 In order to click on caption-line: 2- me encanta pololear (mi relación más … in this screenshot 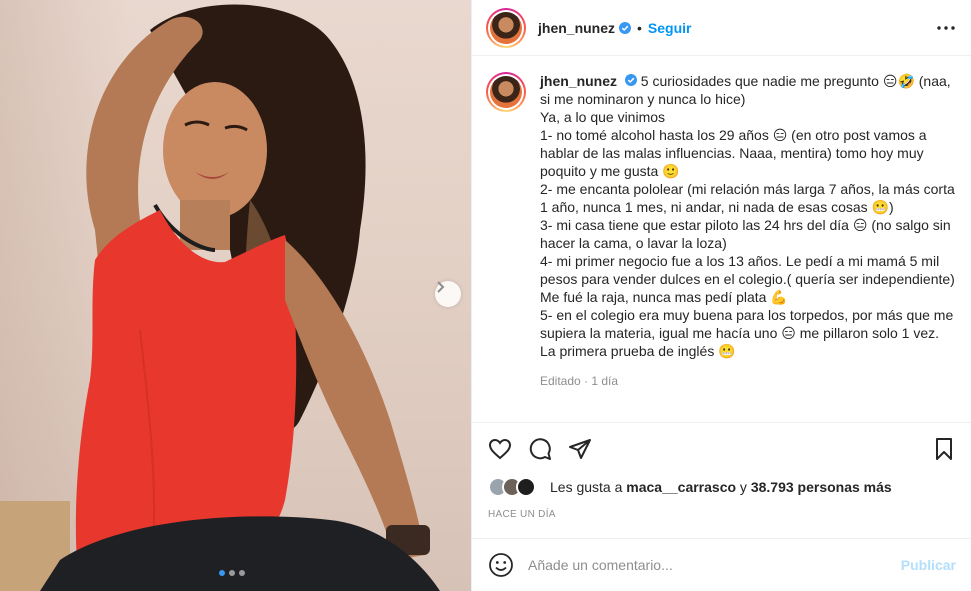, I will do `click(747, 198)`.